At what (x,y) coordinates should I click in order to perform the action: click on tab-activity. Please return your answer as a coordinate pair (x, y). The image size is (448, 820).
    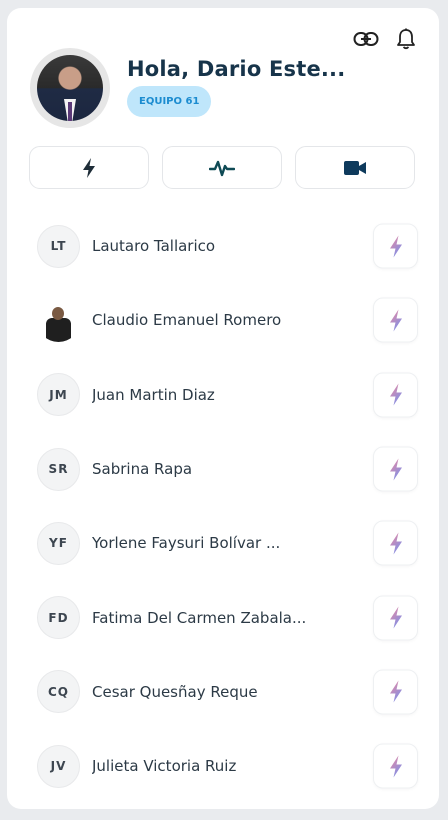
    Looking at the image, I should click on (222, 167).